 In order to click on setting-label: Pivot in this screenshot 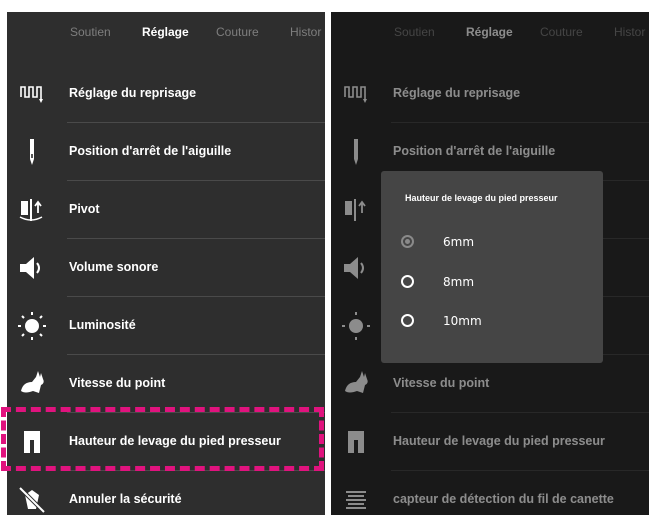, I will do `click(84, 209)`.